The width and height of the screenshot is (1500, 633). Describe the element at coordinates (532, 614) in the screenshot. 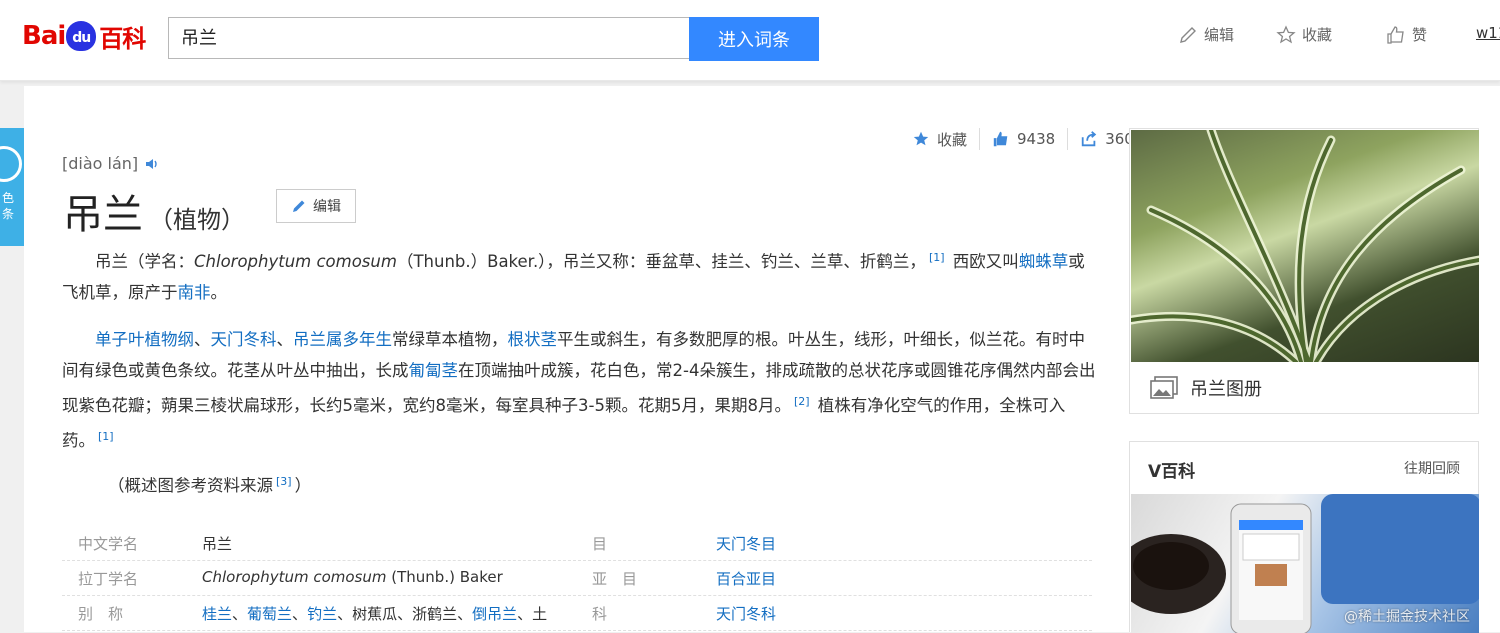

I see `text-span: 、土` at that location.